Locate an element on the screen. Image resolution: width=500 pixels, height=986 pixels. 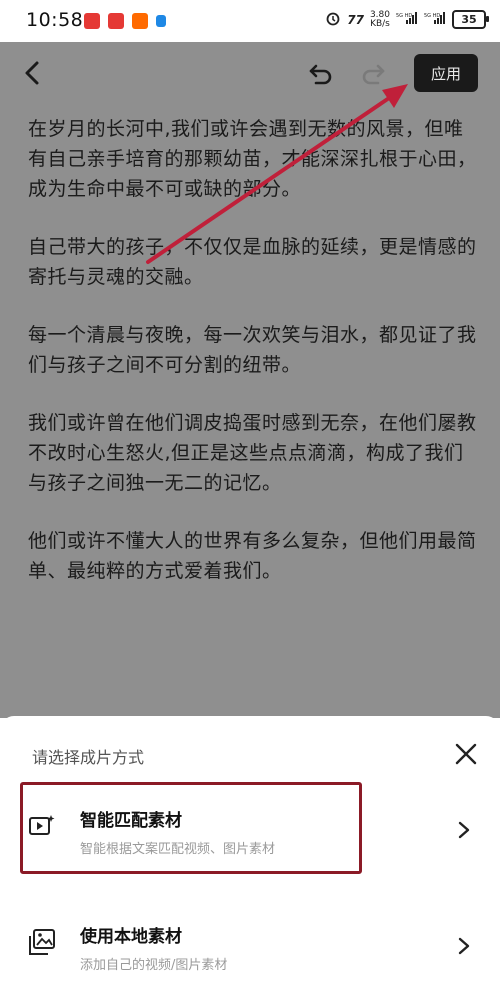
network-speed: 3.80 KB/s is located at coordinates (380, 19).